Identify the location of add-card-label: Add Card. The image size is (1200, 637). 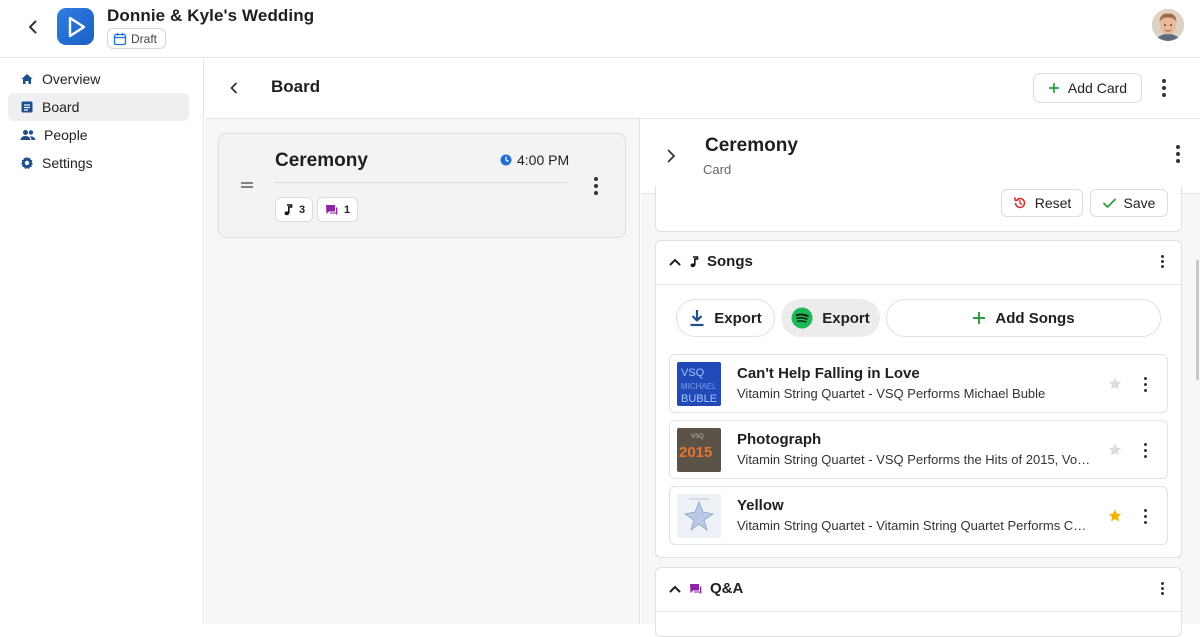
(1097, 88).